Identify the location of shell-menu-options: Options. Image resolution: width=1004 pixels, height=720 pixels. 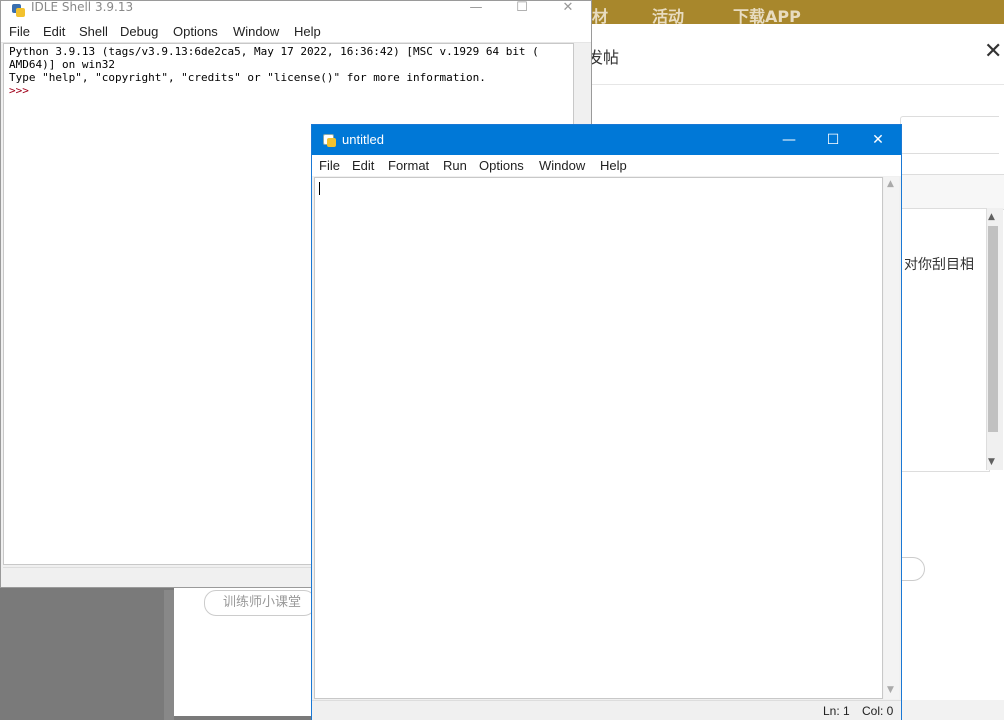
(195, 31).